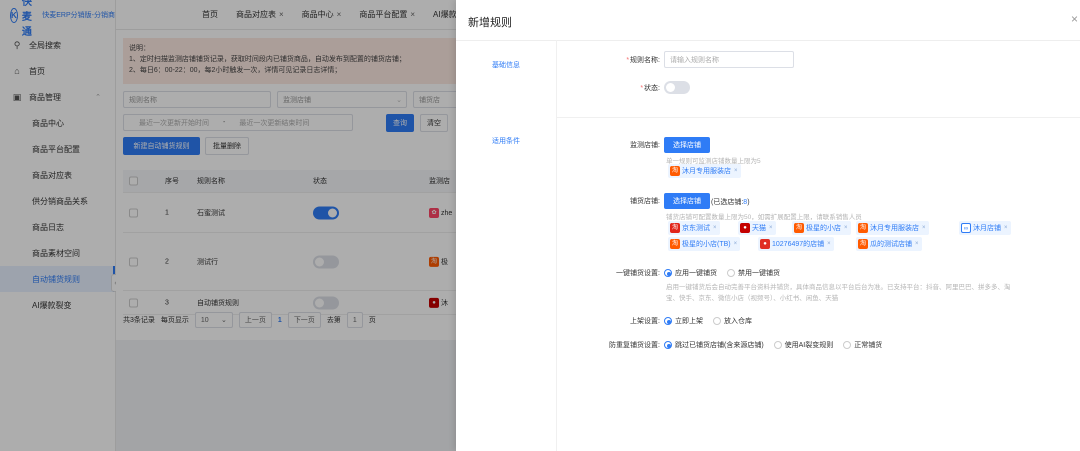  I want to click on shelf-label: 上架设置:, so click(645, 321).